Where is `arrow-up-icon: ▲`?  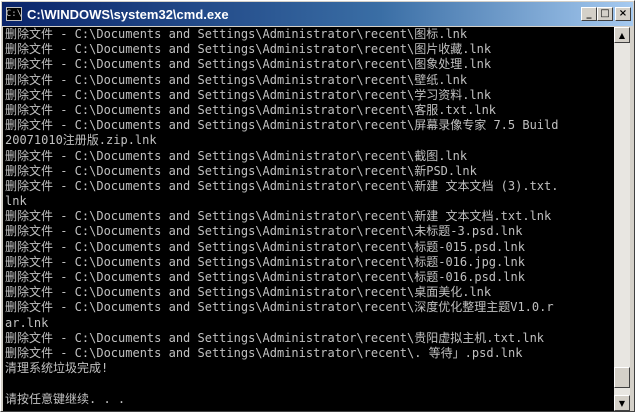
arrow-up-icon: ▲ is located at coordinates (622, 35).